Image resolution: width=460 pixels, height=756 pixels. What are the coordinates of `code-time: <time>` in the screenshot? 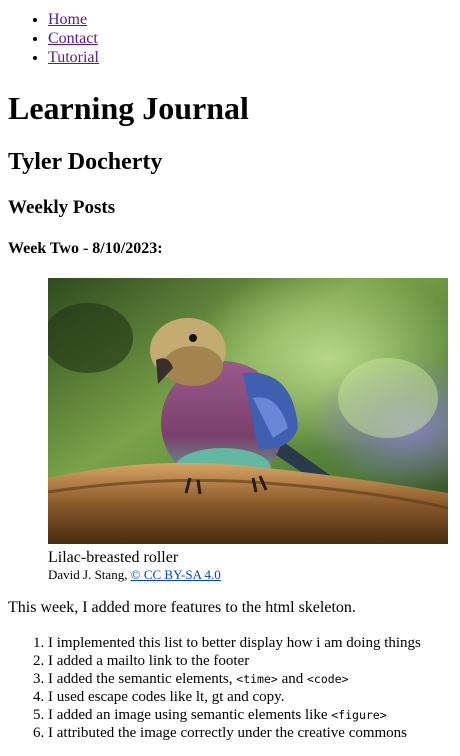 It's located at (257, 679).